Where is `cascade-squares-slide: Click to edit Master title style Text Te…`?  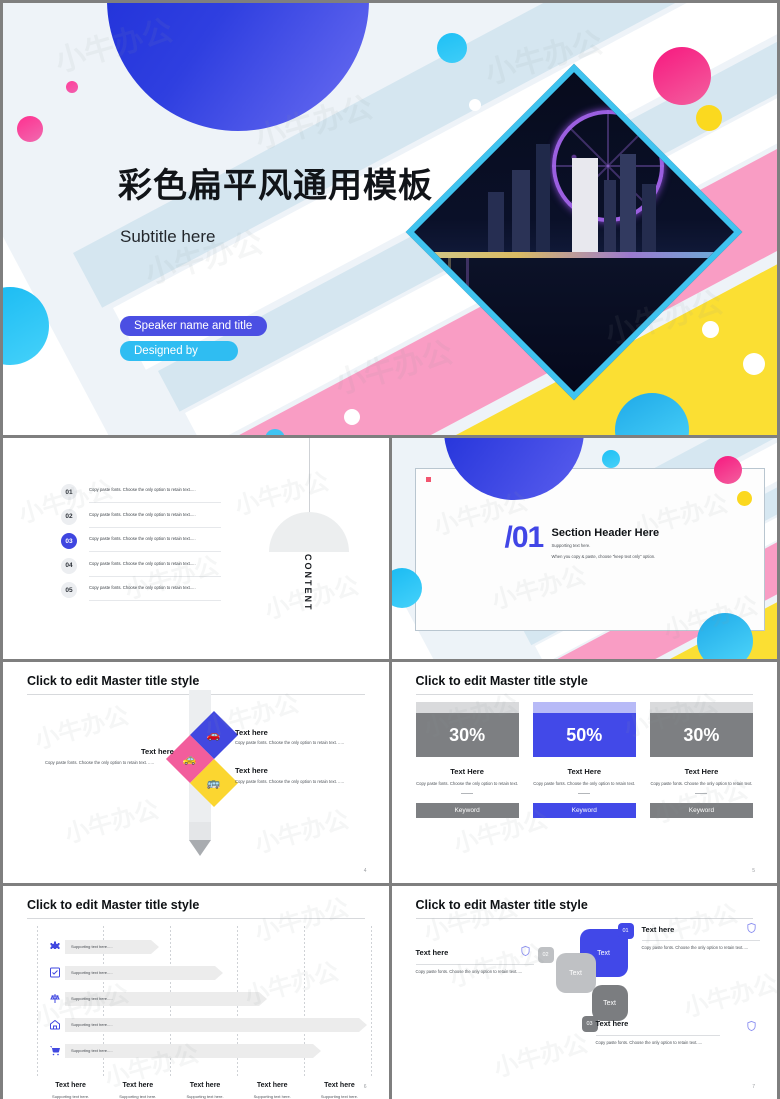 cascade-squares-slide: Click to edit Master title style Text Te… is located at coordinates (584, 992).